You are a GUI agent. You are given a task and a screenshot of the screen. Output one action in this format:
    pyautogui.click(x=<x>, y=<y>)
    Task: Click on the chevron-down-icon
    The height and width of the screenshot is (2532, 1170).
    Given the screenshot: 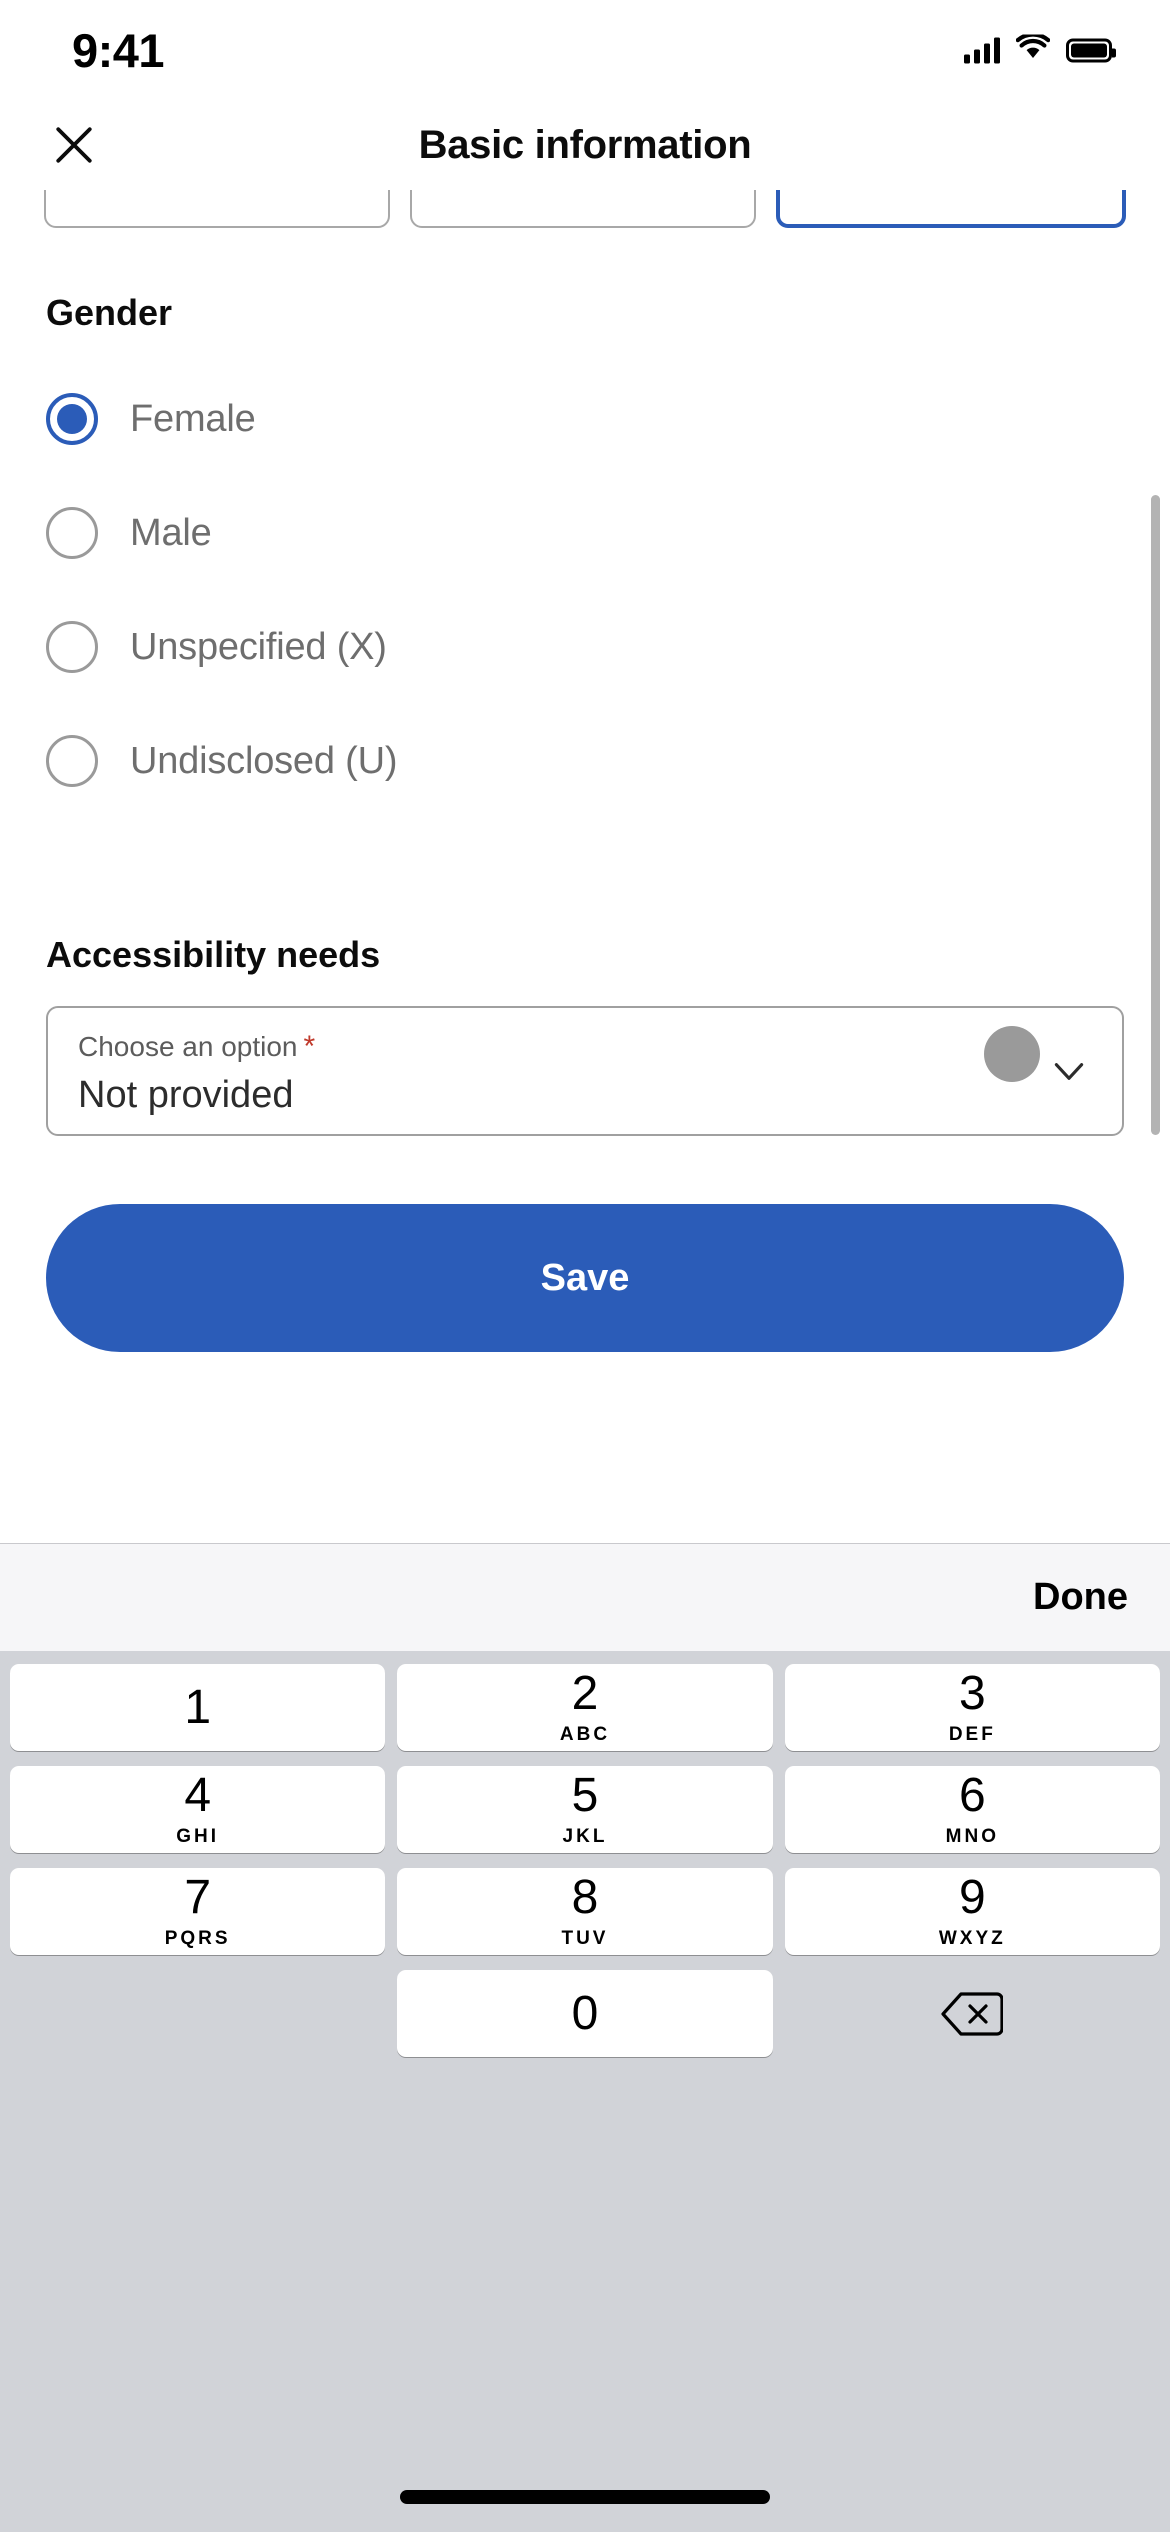 What is the action you would take?
    pyautogui.click(x=1069, y=1071)
    